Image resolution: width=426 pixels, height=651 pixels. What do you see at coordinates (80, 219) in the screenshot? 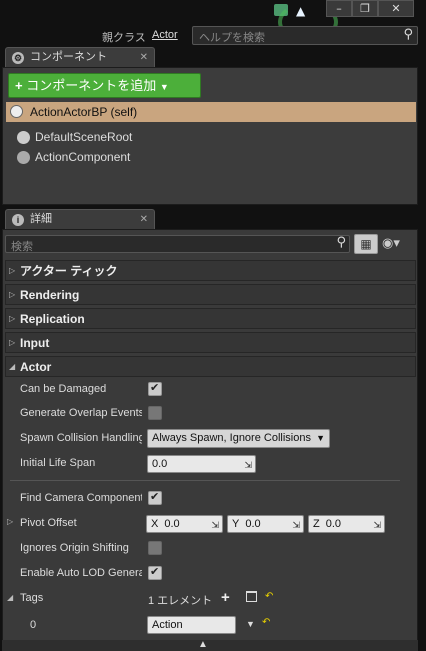
I see `tab-details: i 詳細 ✕` at bounding box center [80, 219].